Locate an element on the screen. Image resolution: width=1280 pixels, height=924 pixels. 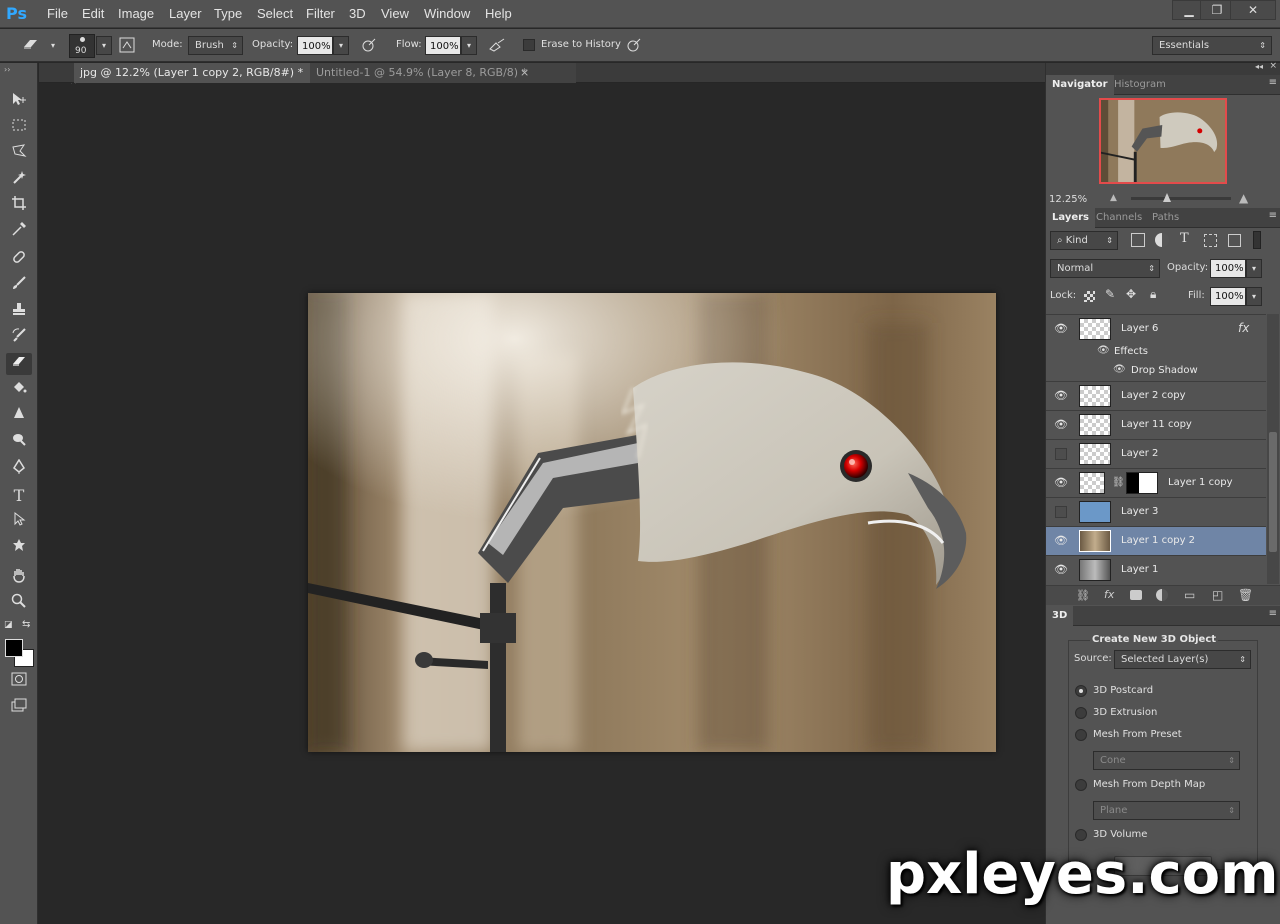
clone-stamp-tool-icon is located at coordinates (19, 312).